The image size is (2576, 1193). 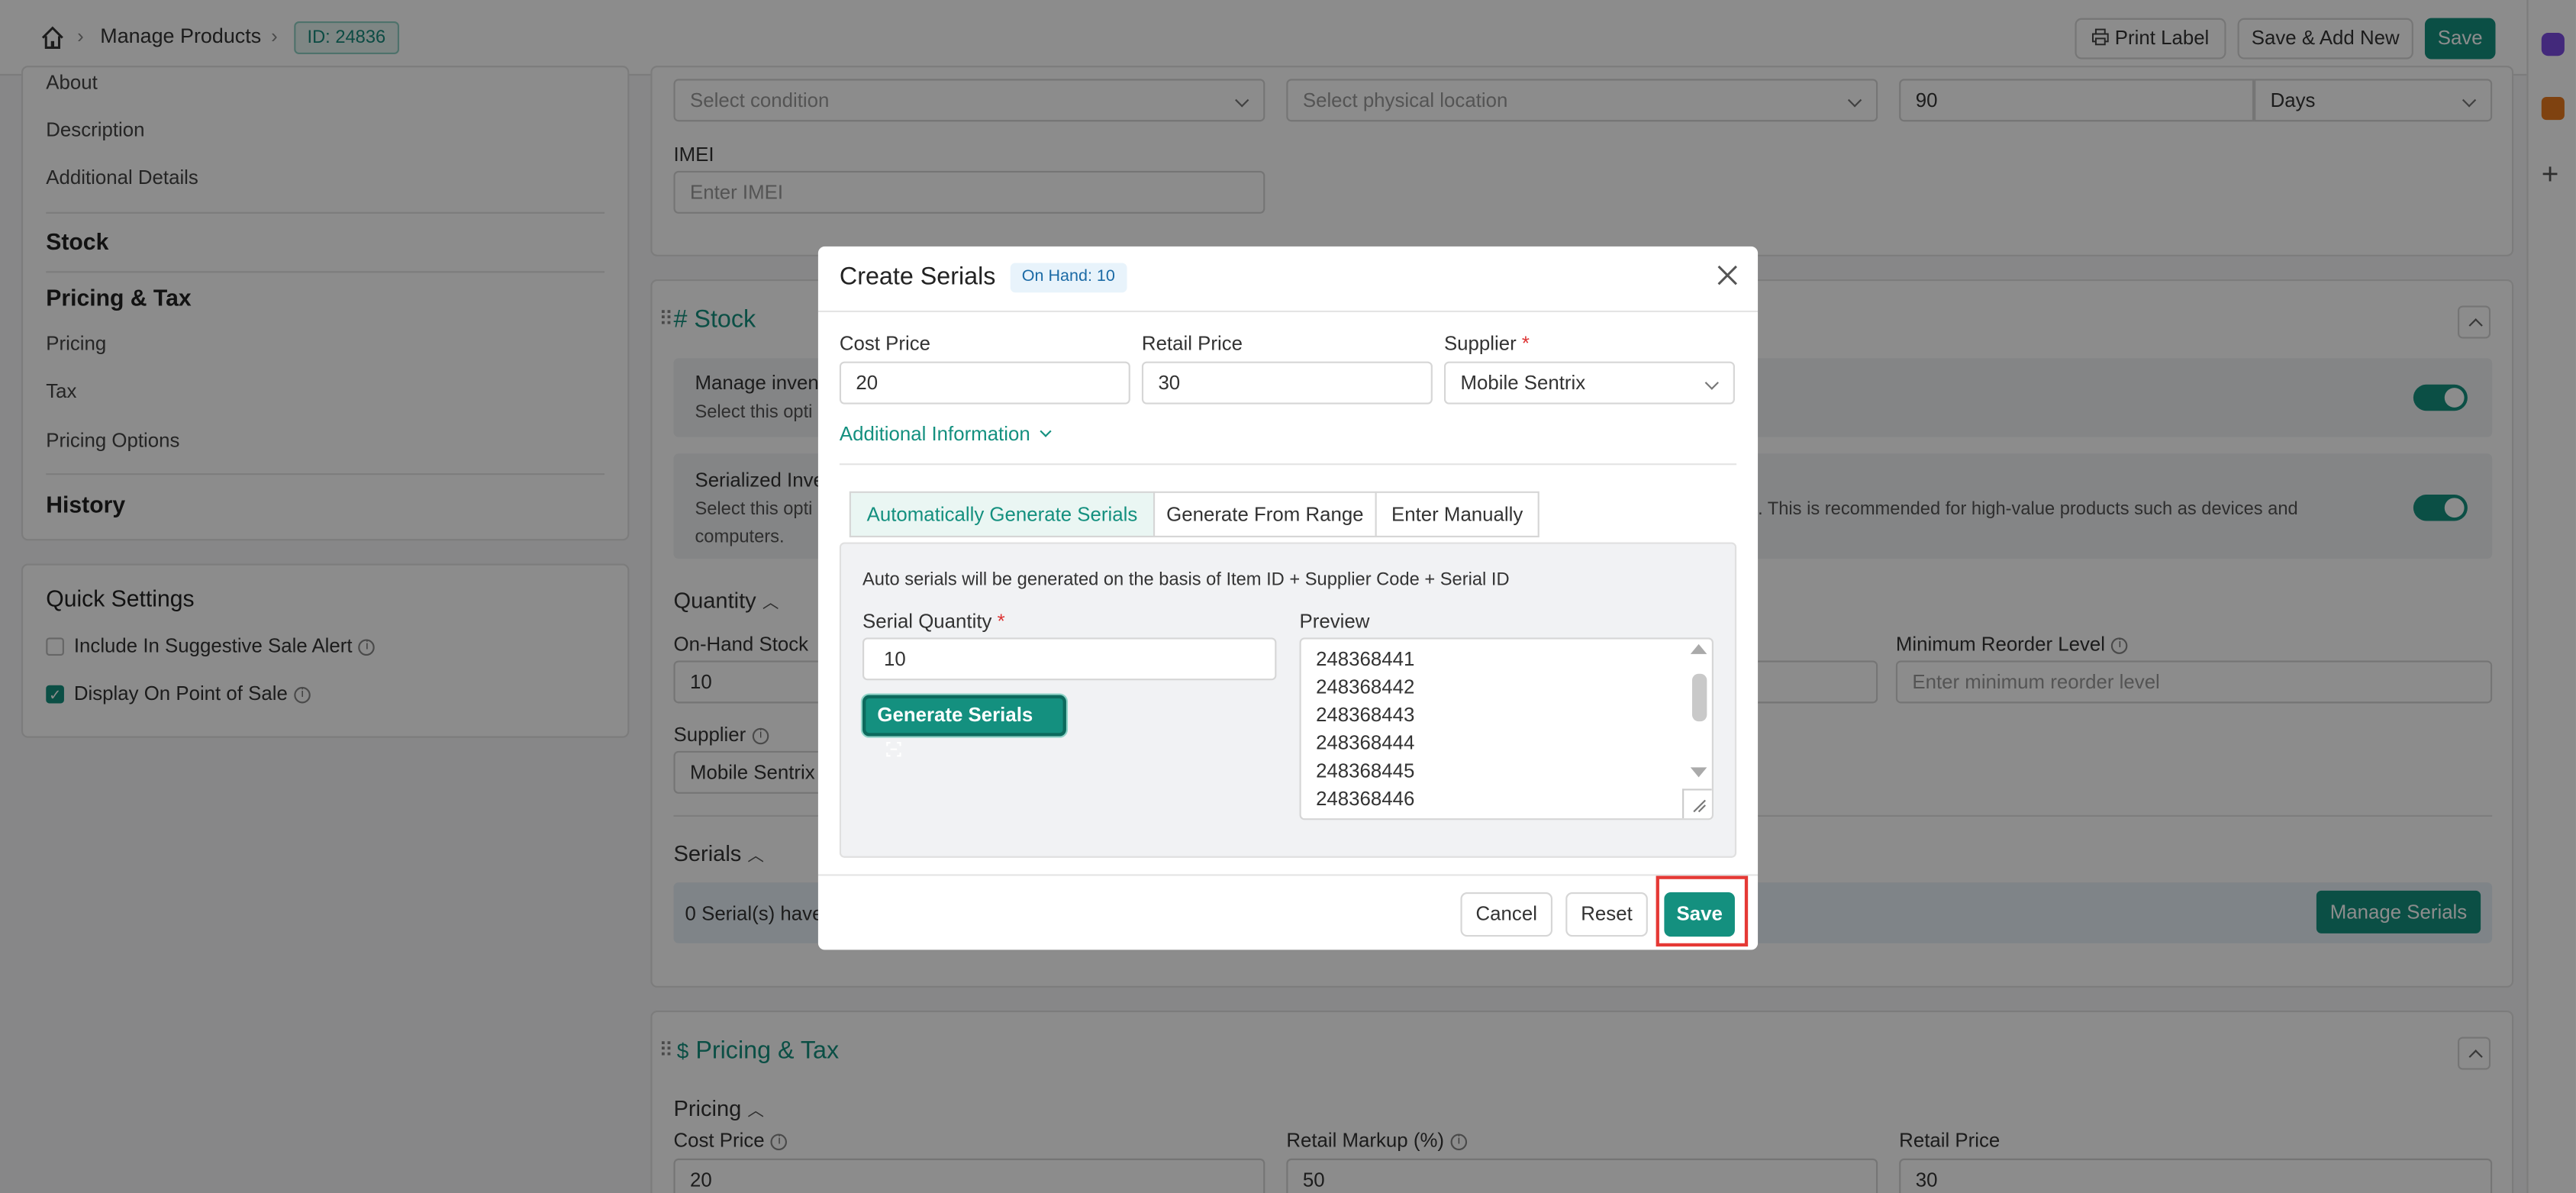 I want to click on preview-scrollbar, so click(x=1700, y=715).